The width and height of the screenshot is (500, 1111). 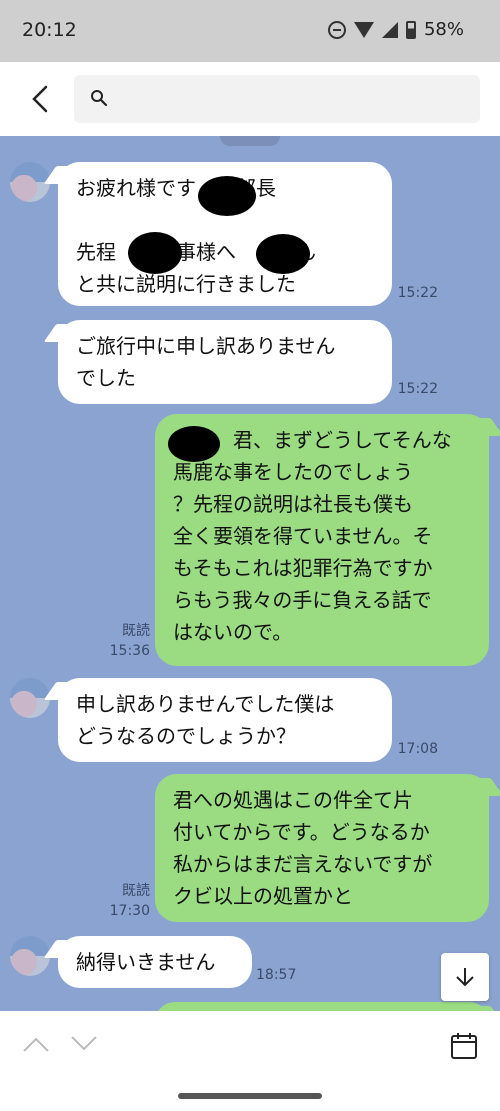 What do you see at coordinates (49, 30) in the screenshot?
I see `status-time: 20:12` at bounding box center [49, 30].